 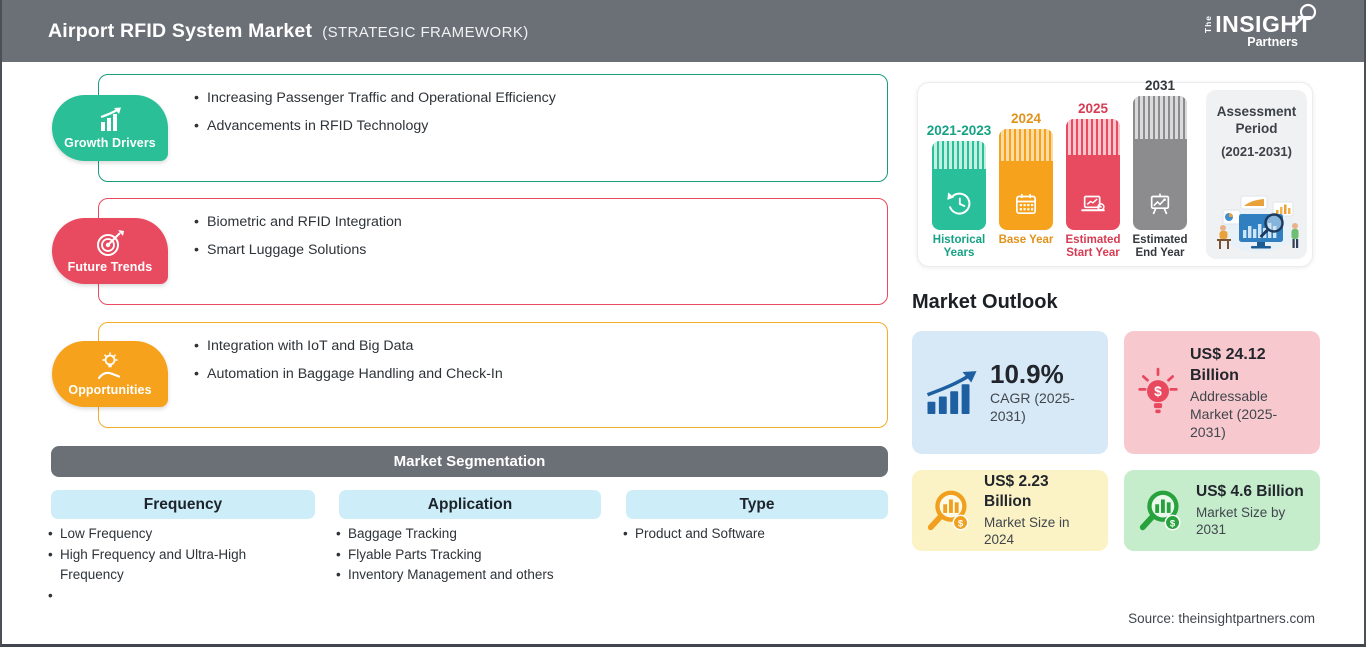 I want to click on bar-caption: Base Year, so click(x=1026, y=240).